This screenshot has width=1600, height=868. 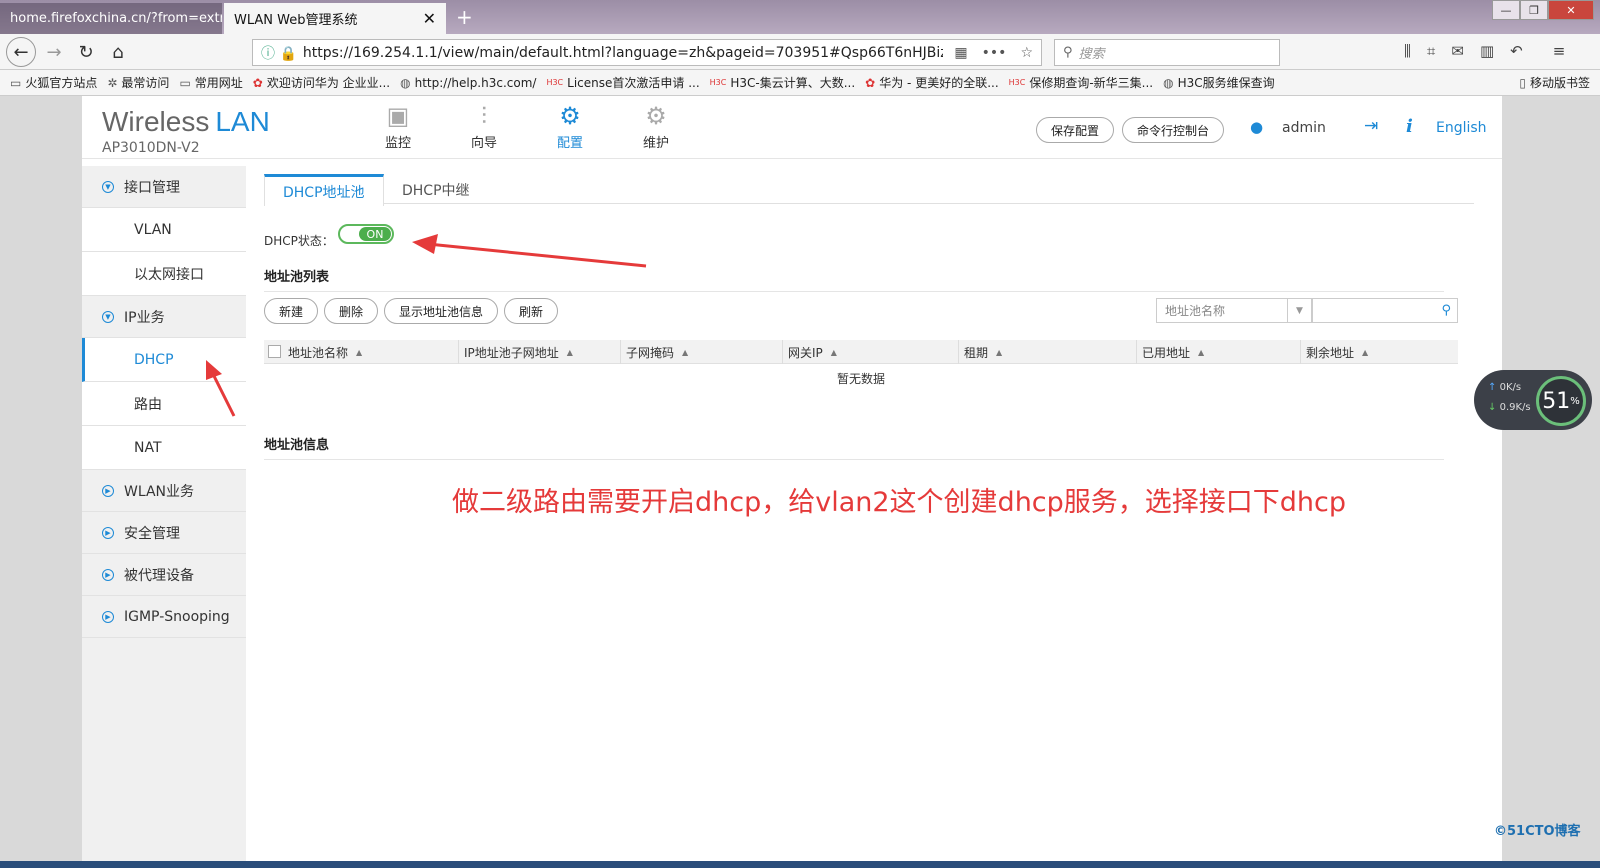 I want to click on bookmark-item: ▭ 常用网址, so click(x=210, y=82).